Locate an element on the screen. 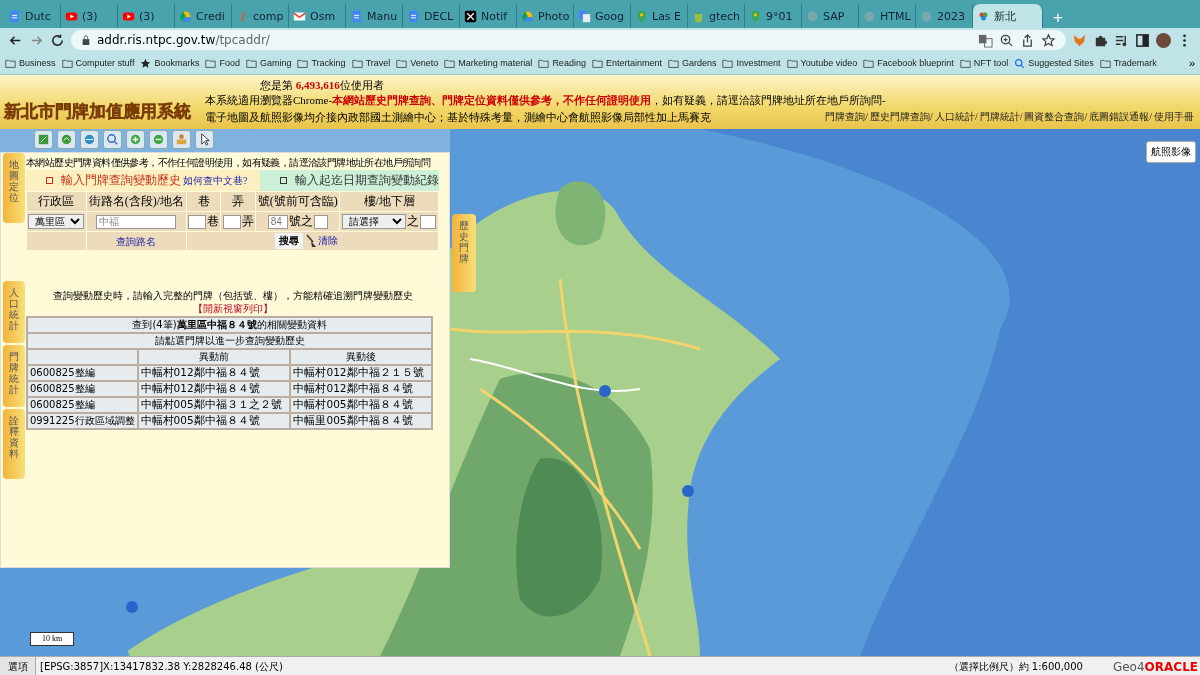 This screenshot has width=1200, height=675. column-header: 弄 is located at coordinates (238, 201).